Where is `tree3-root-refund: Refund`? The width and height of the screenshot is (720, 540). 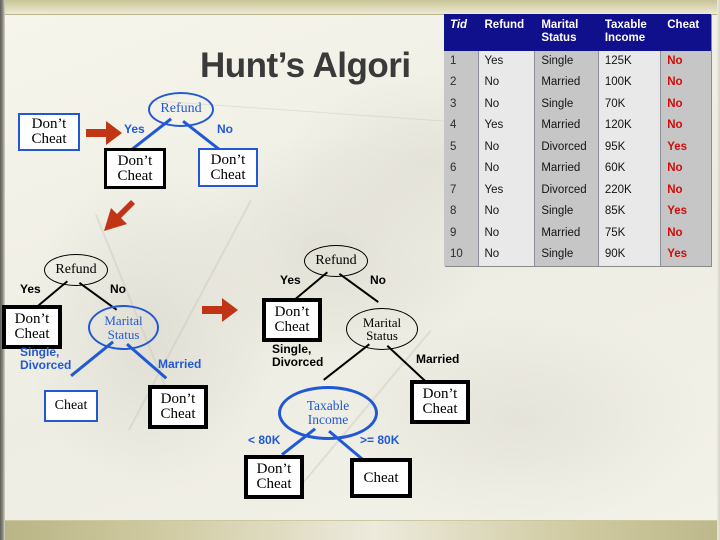 tree3-root-refund: Refund is located at coordinates (336, 261).